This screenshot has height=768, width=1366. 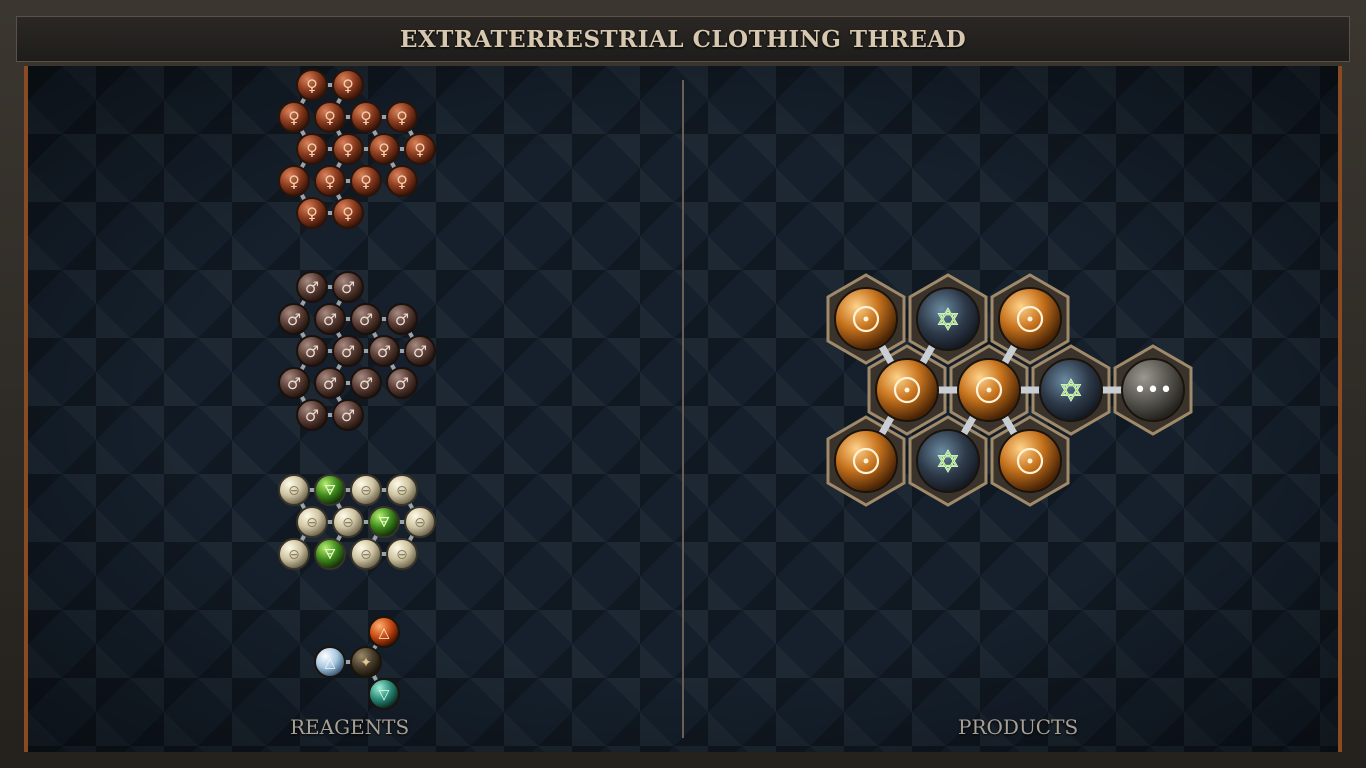 I want to click on iron-reagent-molecule: ♂ ♂ ♂ ♂ ♂ ♂ ♂ ♂ ♂ ♂ ♂ ♂ ♂ ♂ ♂ ♂, so click(x=357, y=351).